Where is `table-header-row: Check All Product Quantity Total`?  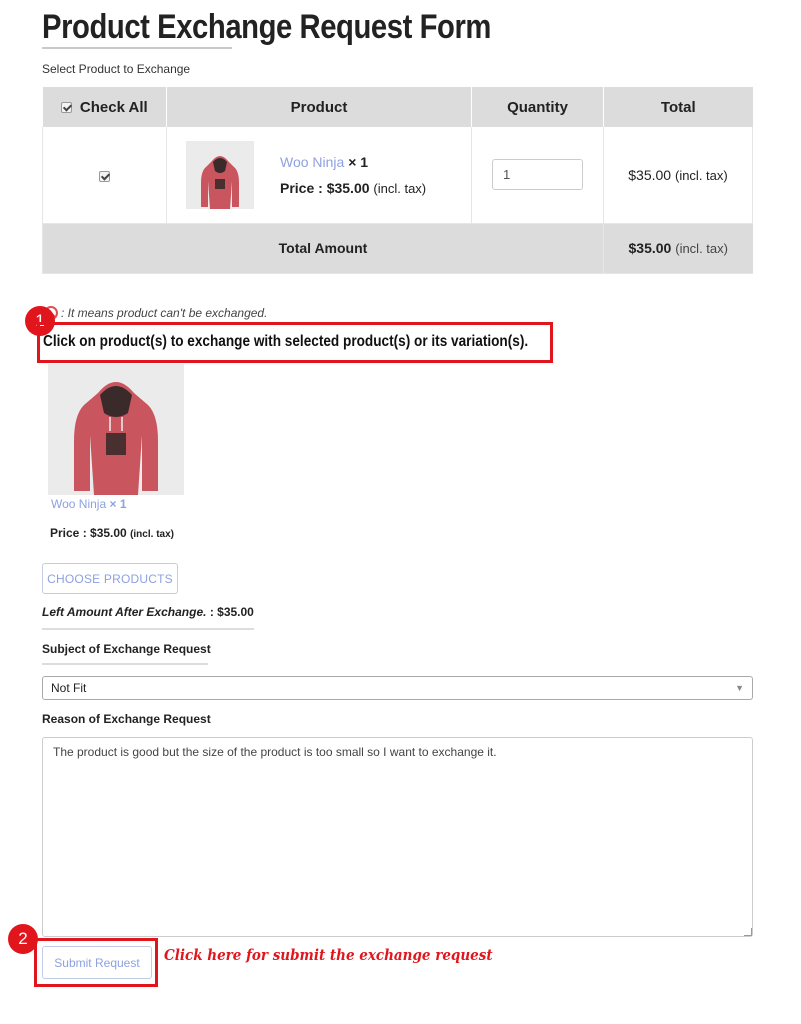 table-header-row: Check All Product Quantity Total is located at coordinates (397, 107).